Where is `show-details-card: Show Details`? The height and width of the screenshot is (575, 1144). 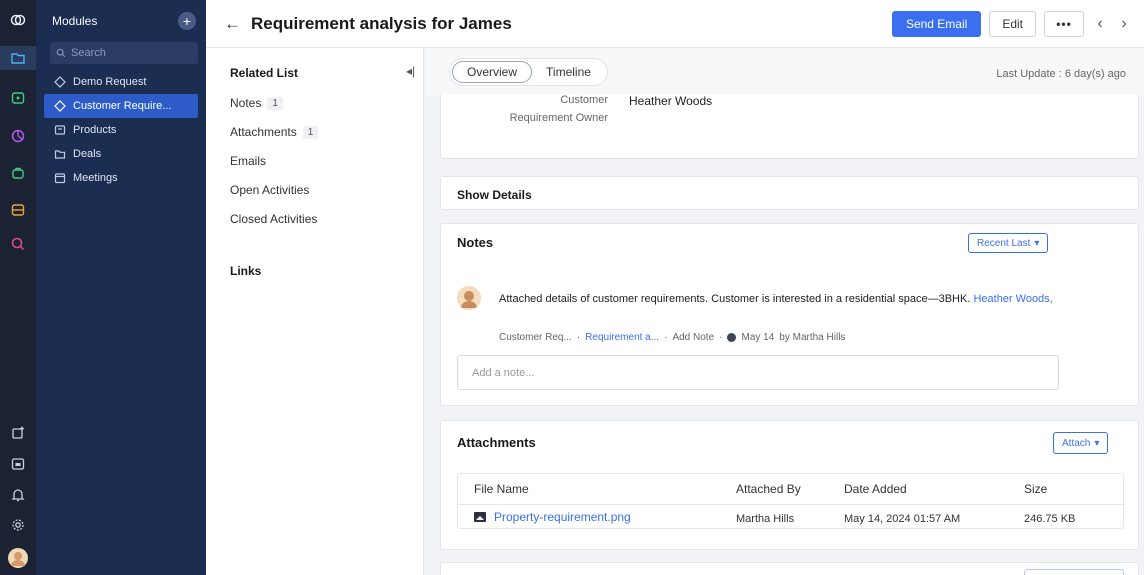 show-details-card: Show Details is located at coordinates (789, 193).